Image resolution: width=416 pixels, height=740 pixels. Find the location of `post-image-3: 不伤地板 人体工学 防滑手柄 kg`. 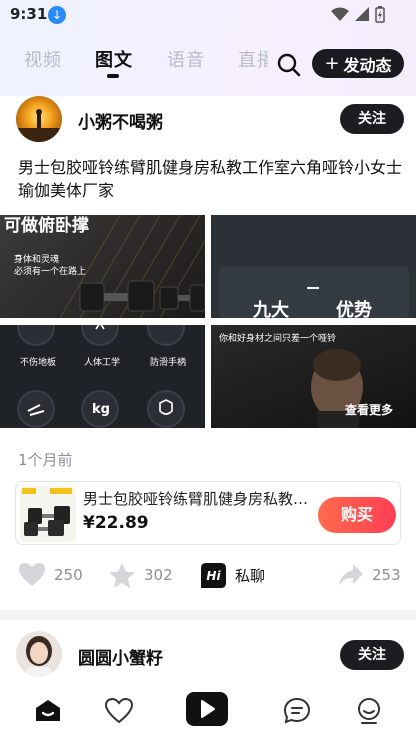

post-image-3: 不伤地板 人体工学 防滑手柄 kg is located at coordinates (102, 376).